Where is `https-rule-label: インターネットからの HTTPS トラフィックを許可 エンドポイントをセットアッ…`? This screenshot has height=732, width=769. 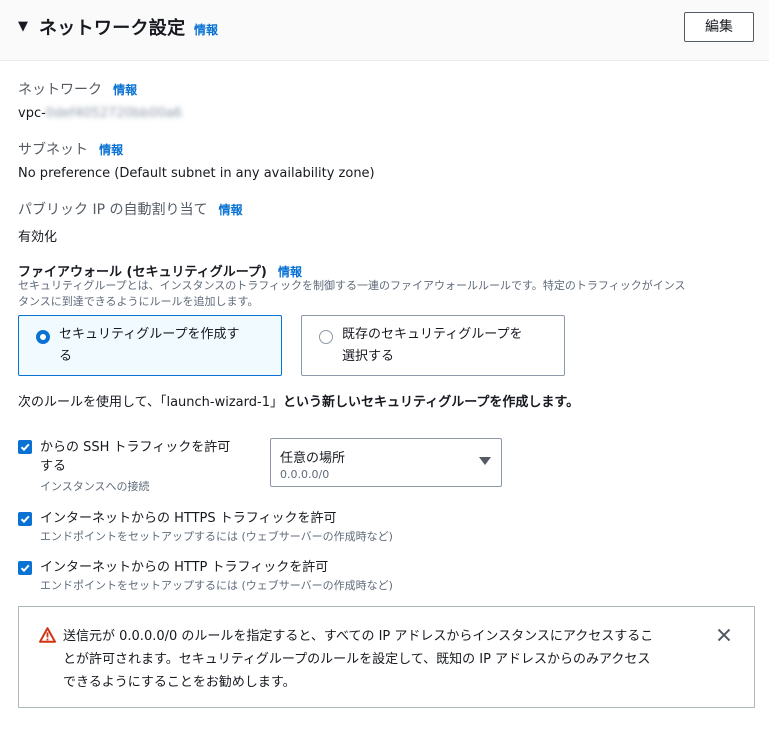 https-rule-label: インターネットからの HTTPS トラフィックを許可 エンドポイントをセットアッ… is located at coordinates (216, 526).